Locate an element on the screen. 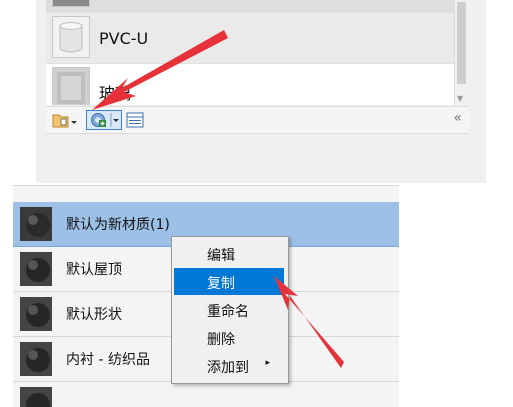  collapse-panel-icon: « is located at coordinates (457, 118).